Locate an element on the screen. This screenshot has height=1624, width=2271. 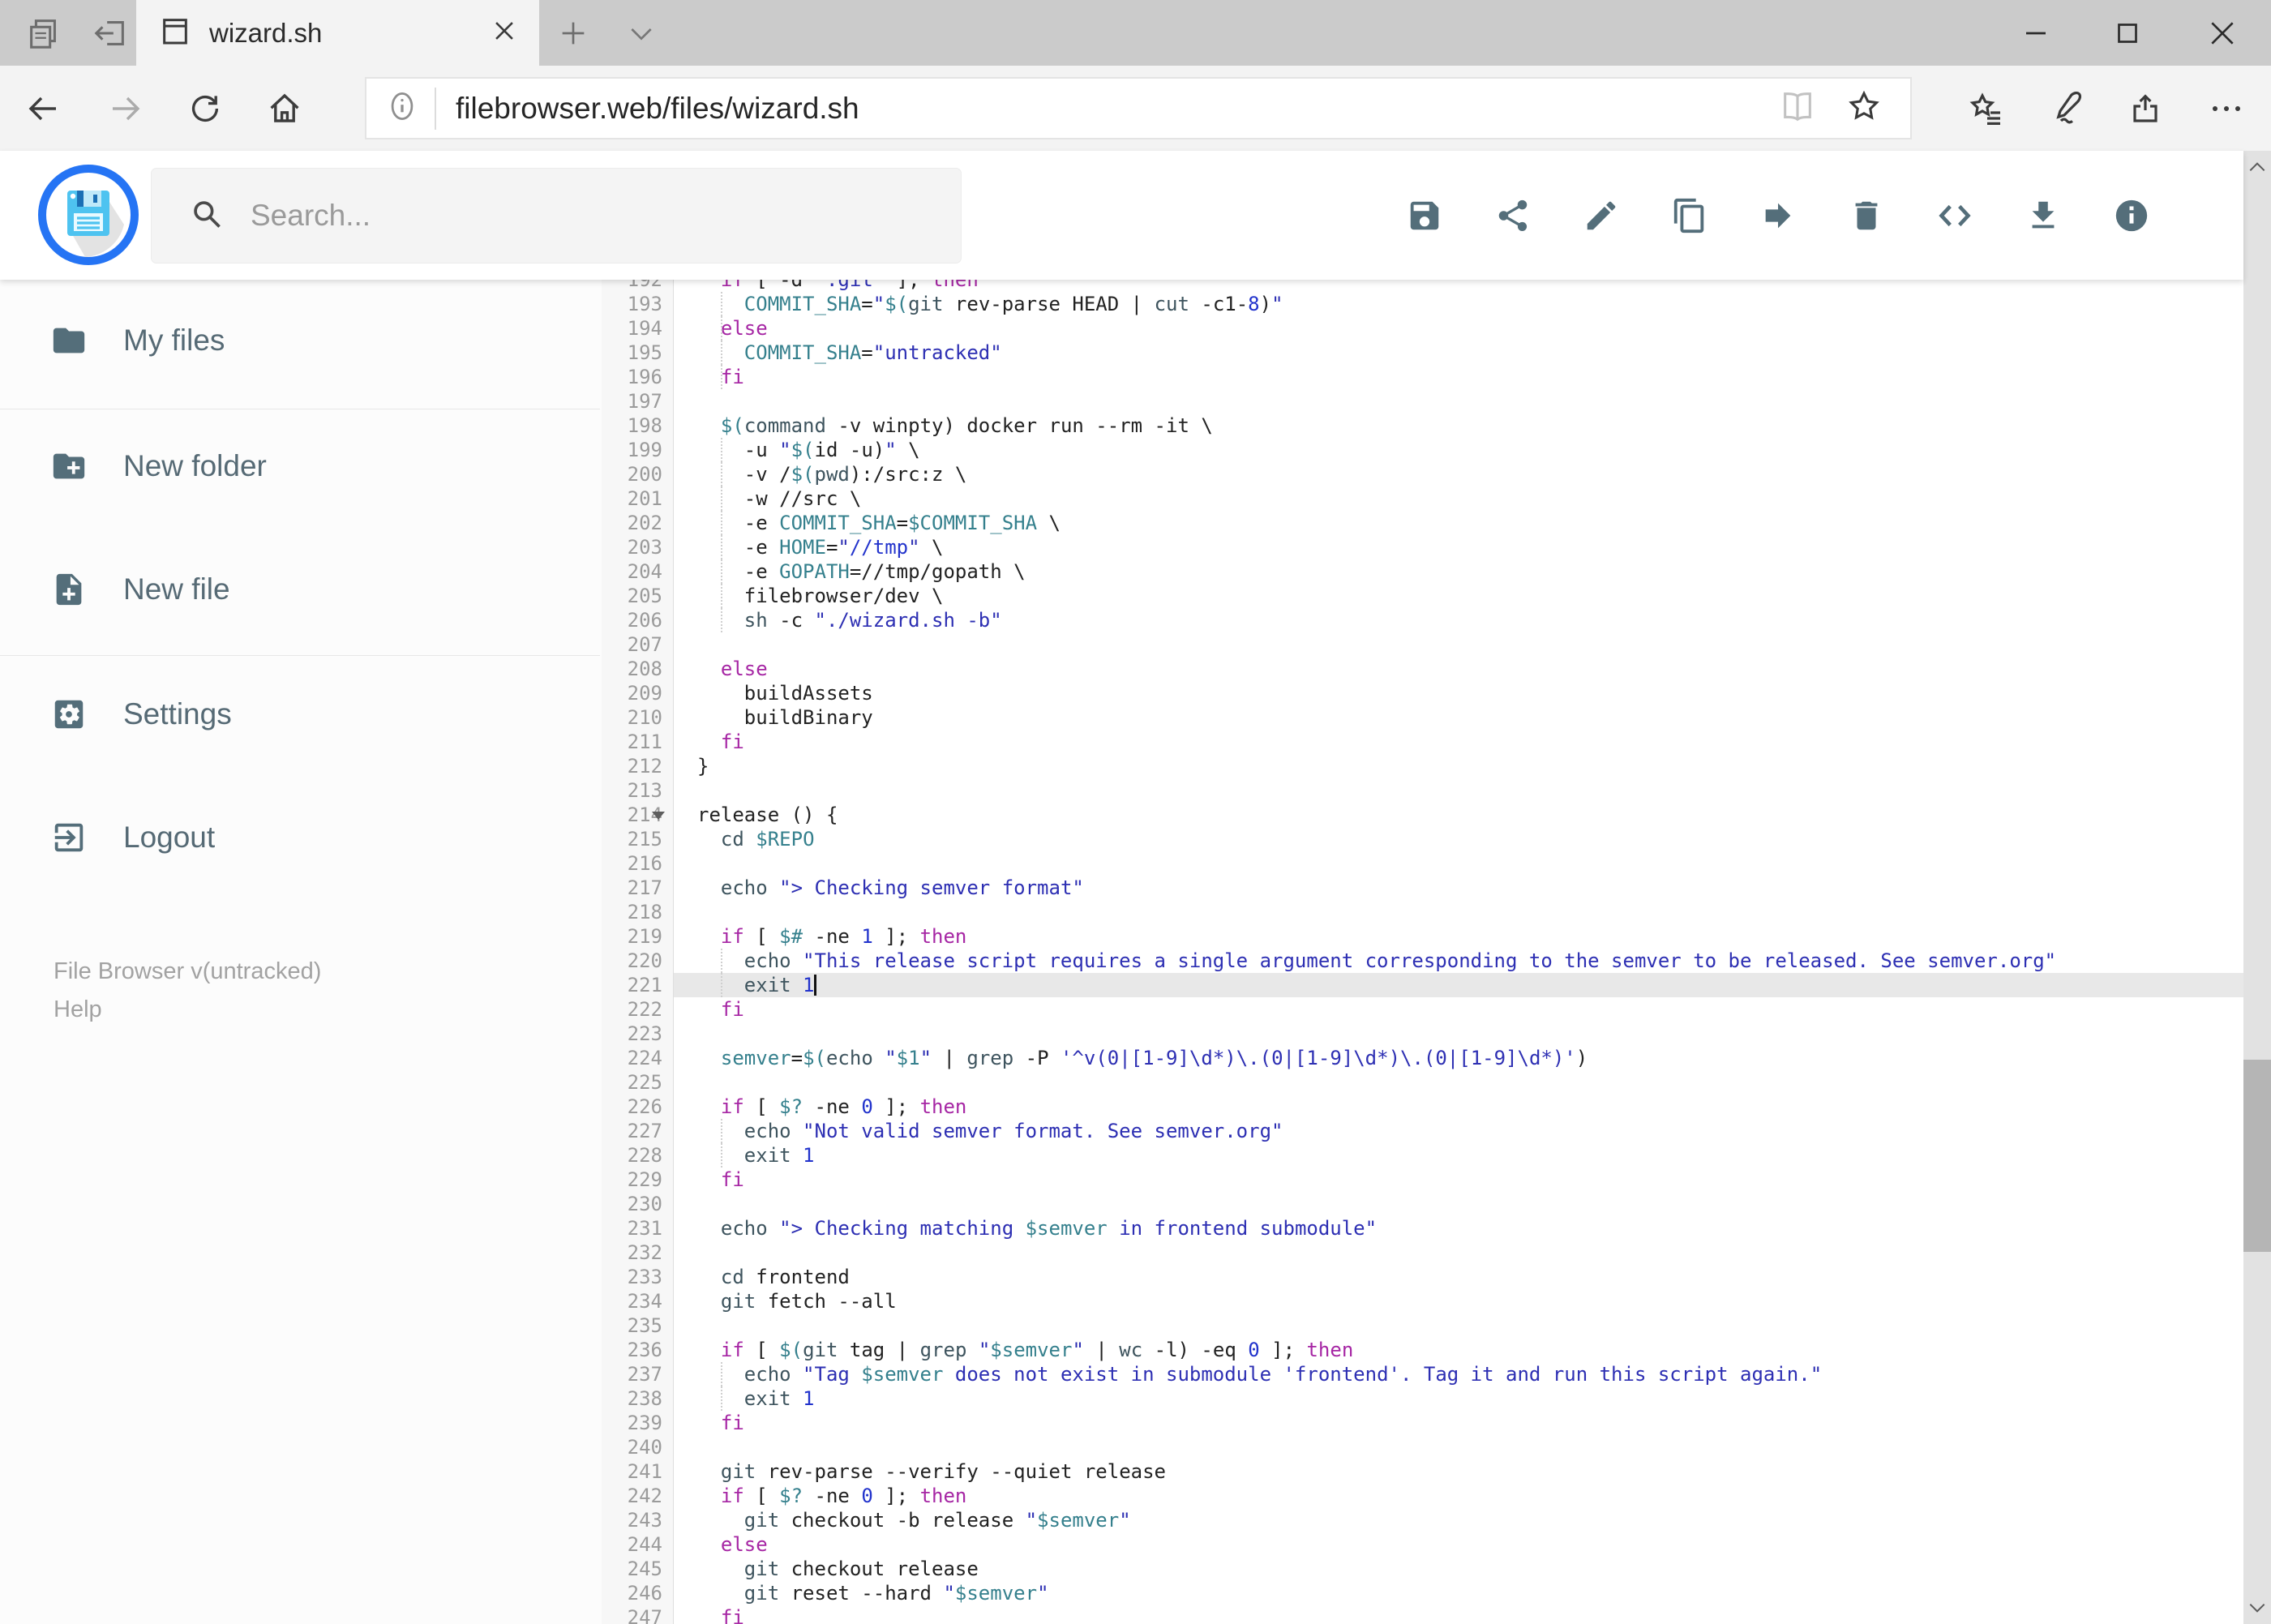
code-line-text: cd frontend is located at coordinates (1459, 1277).